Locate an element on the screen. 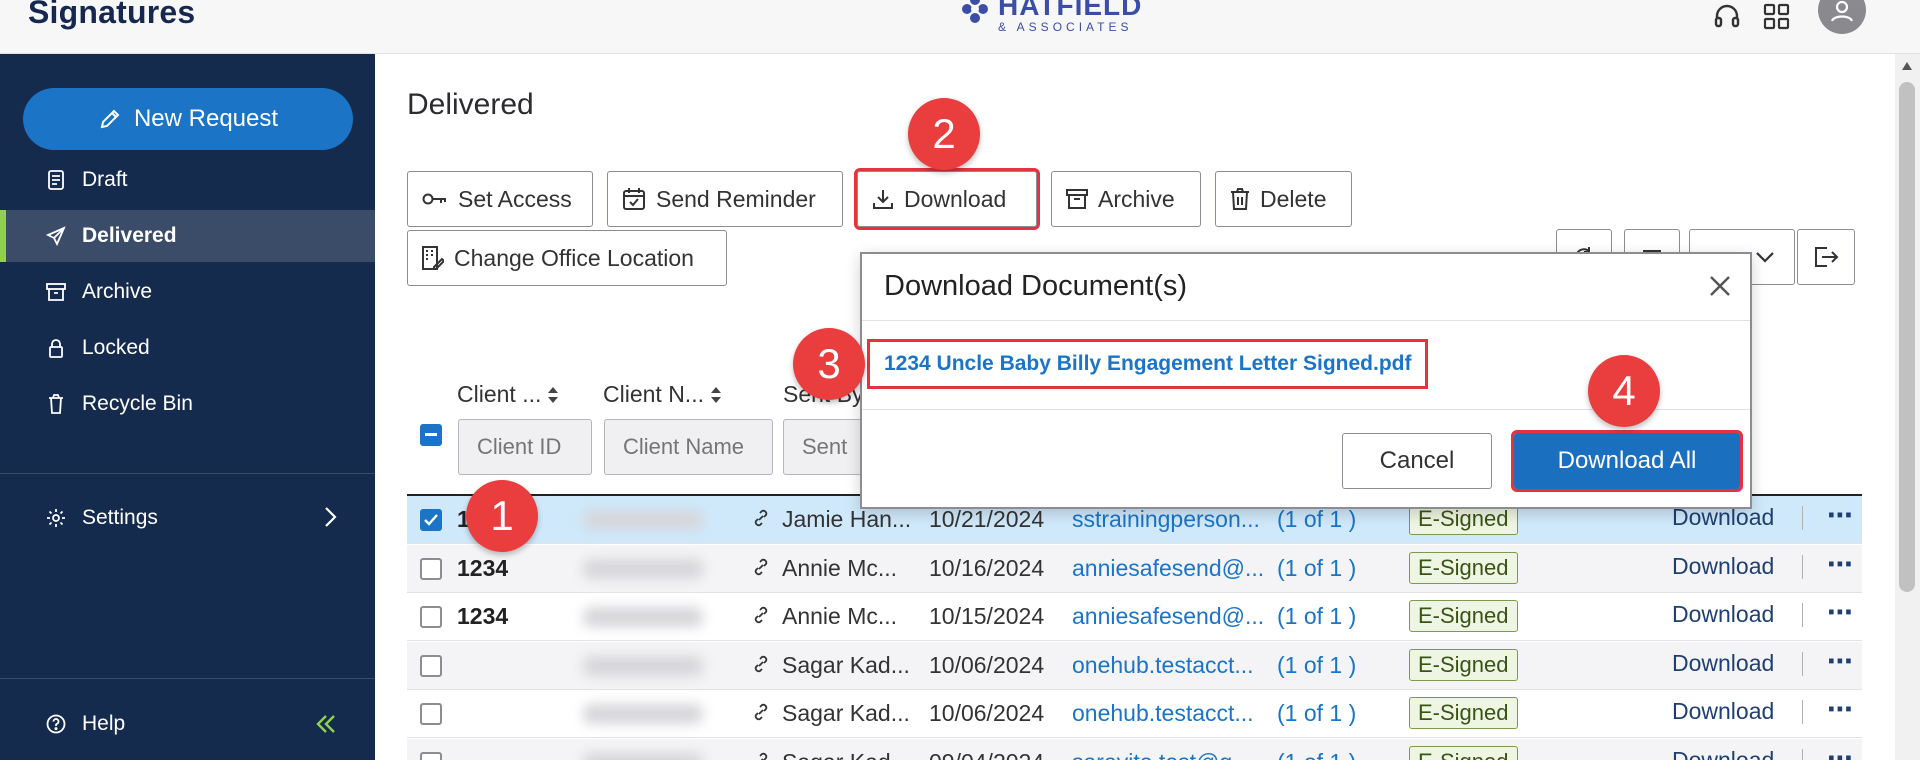 The image size is (1920, 760). export-button is located at coordinates (1826, 257).